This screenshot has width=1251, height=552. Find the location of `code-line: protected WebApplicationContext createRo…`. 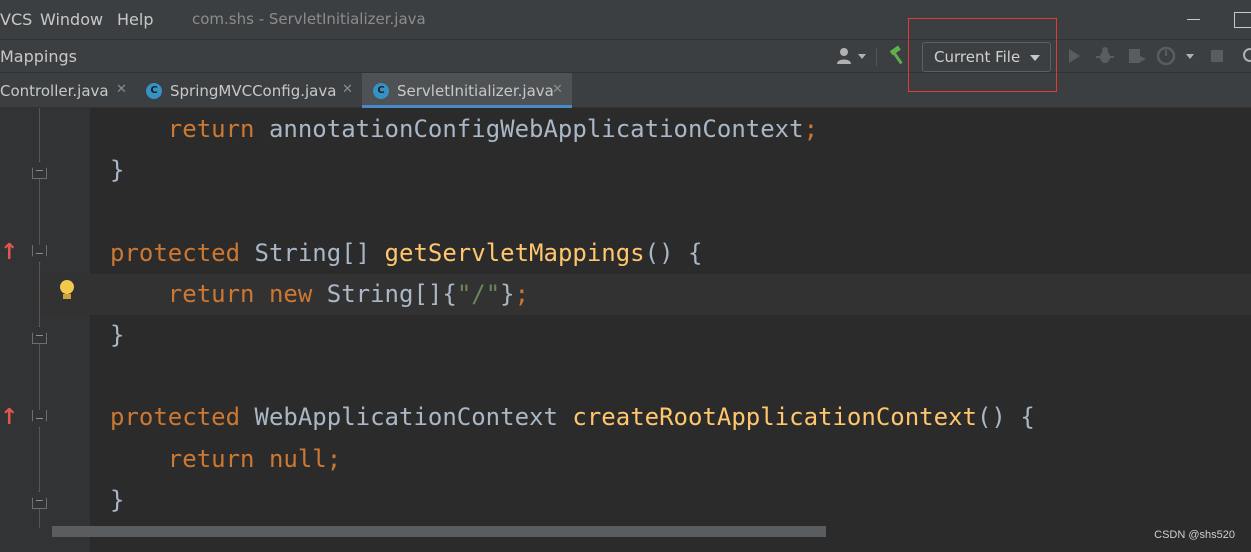

code-line: protected WebApplicationContext createRo… is located at coordinates (572, 417).